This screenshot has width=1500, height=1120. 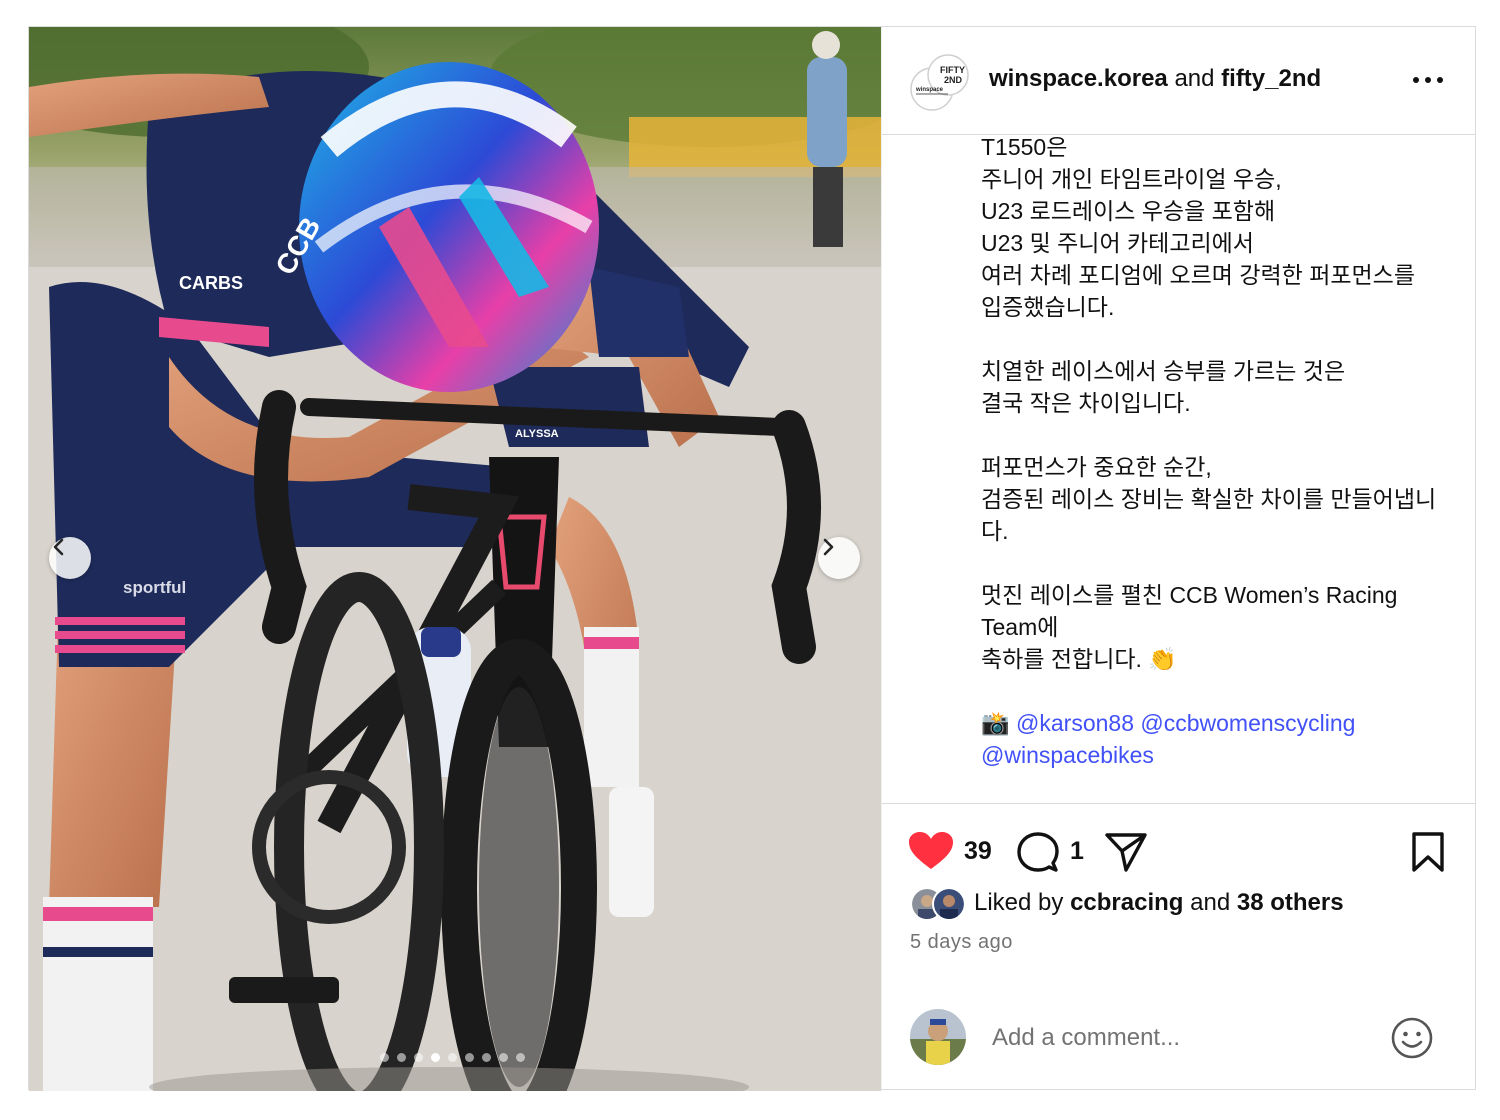 I want to click on heart-filled-icon, so click(x=931, y=850).